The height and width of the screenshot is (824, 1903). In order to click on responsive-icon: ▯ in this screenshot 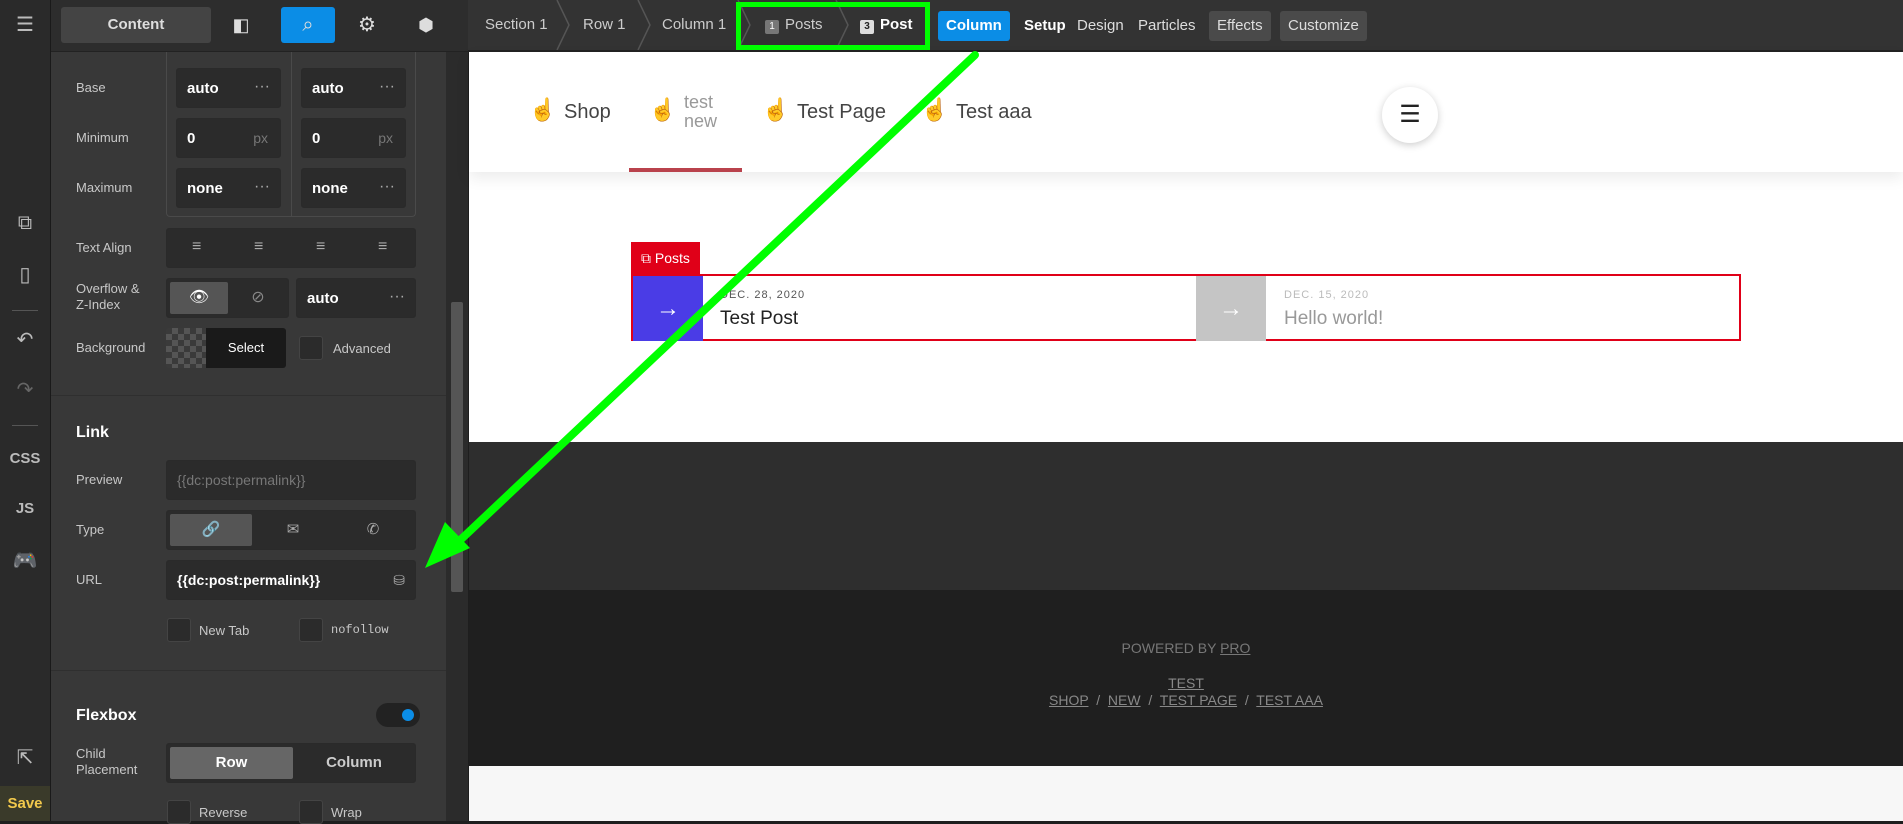, I will do `click(25, 274)`.